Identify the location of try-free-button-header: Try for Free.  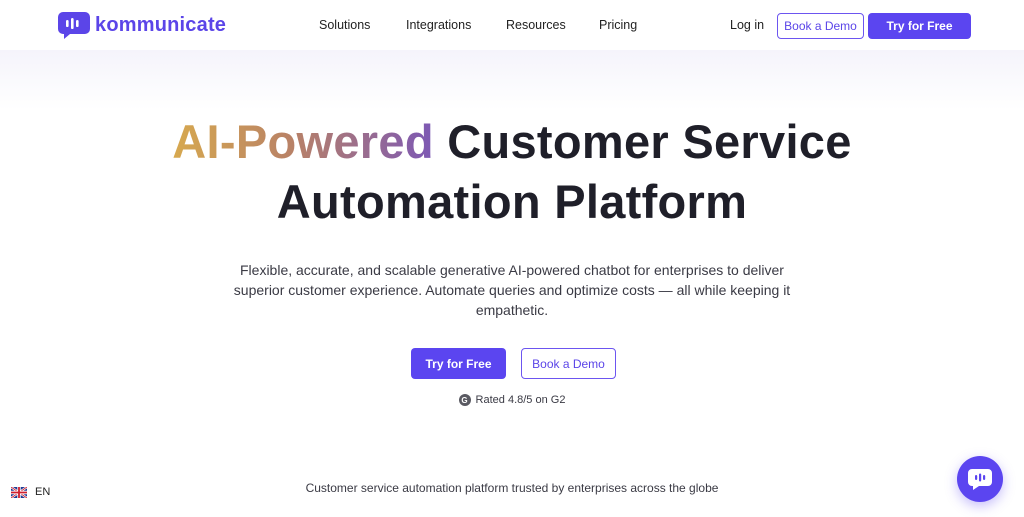
(919, 26).